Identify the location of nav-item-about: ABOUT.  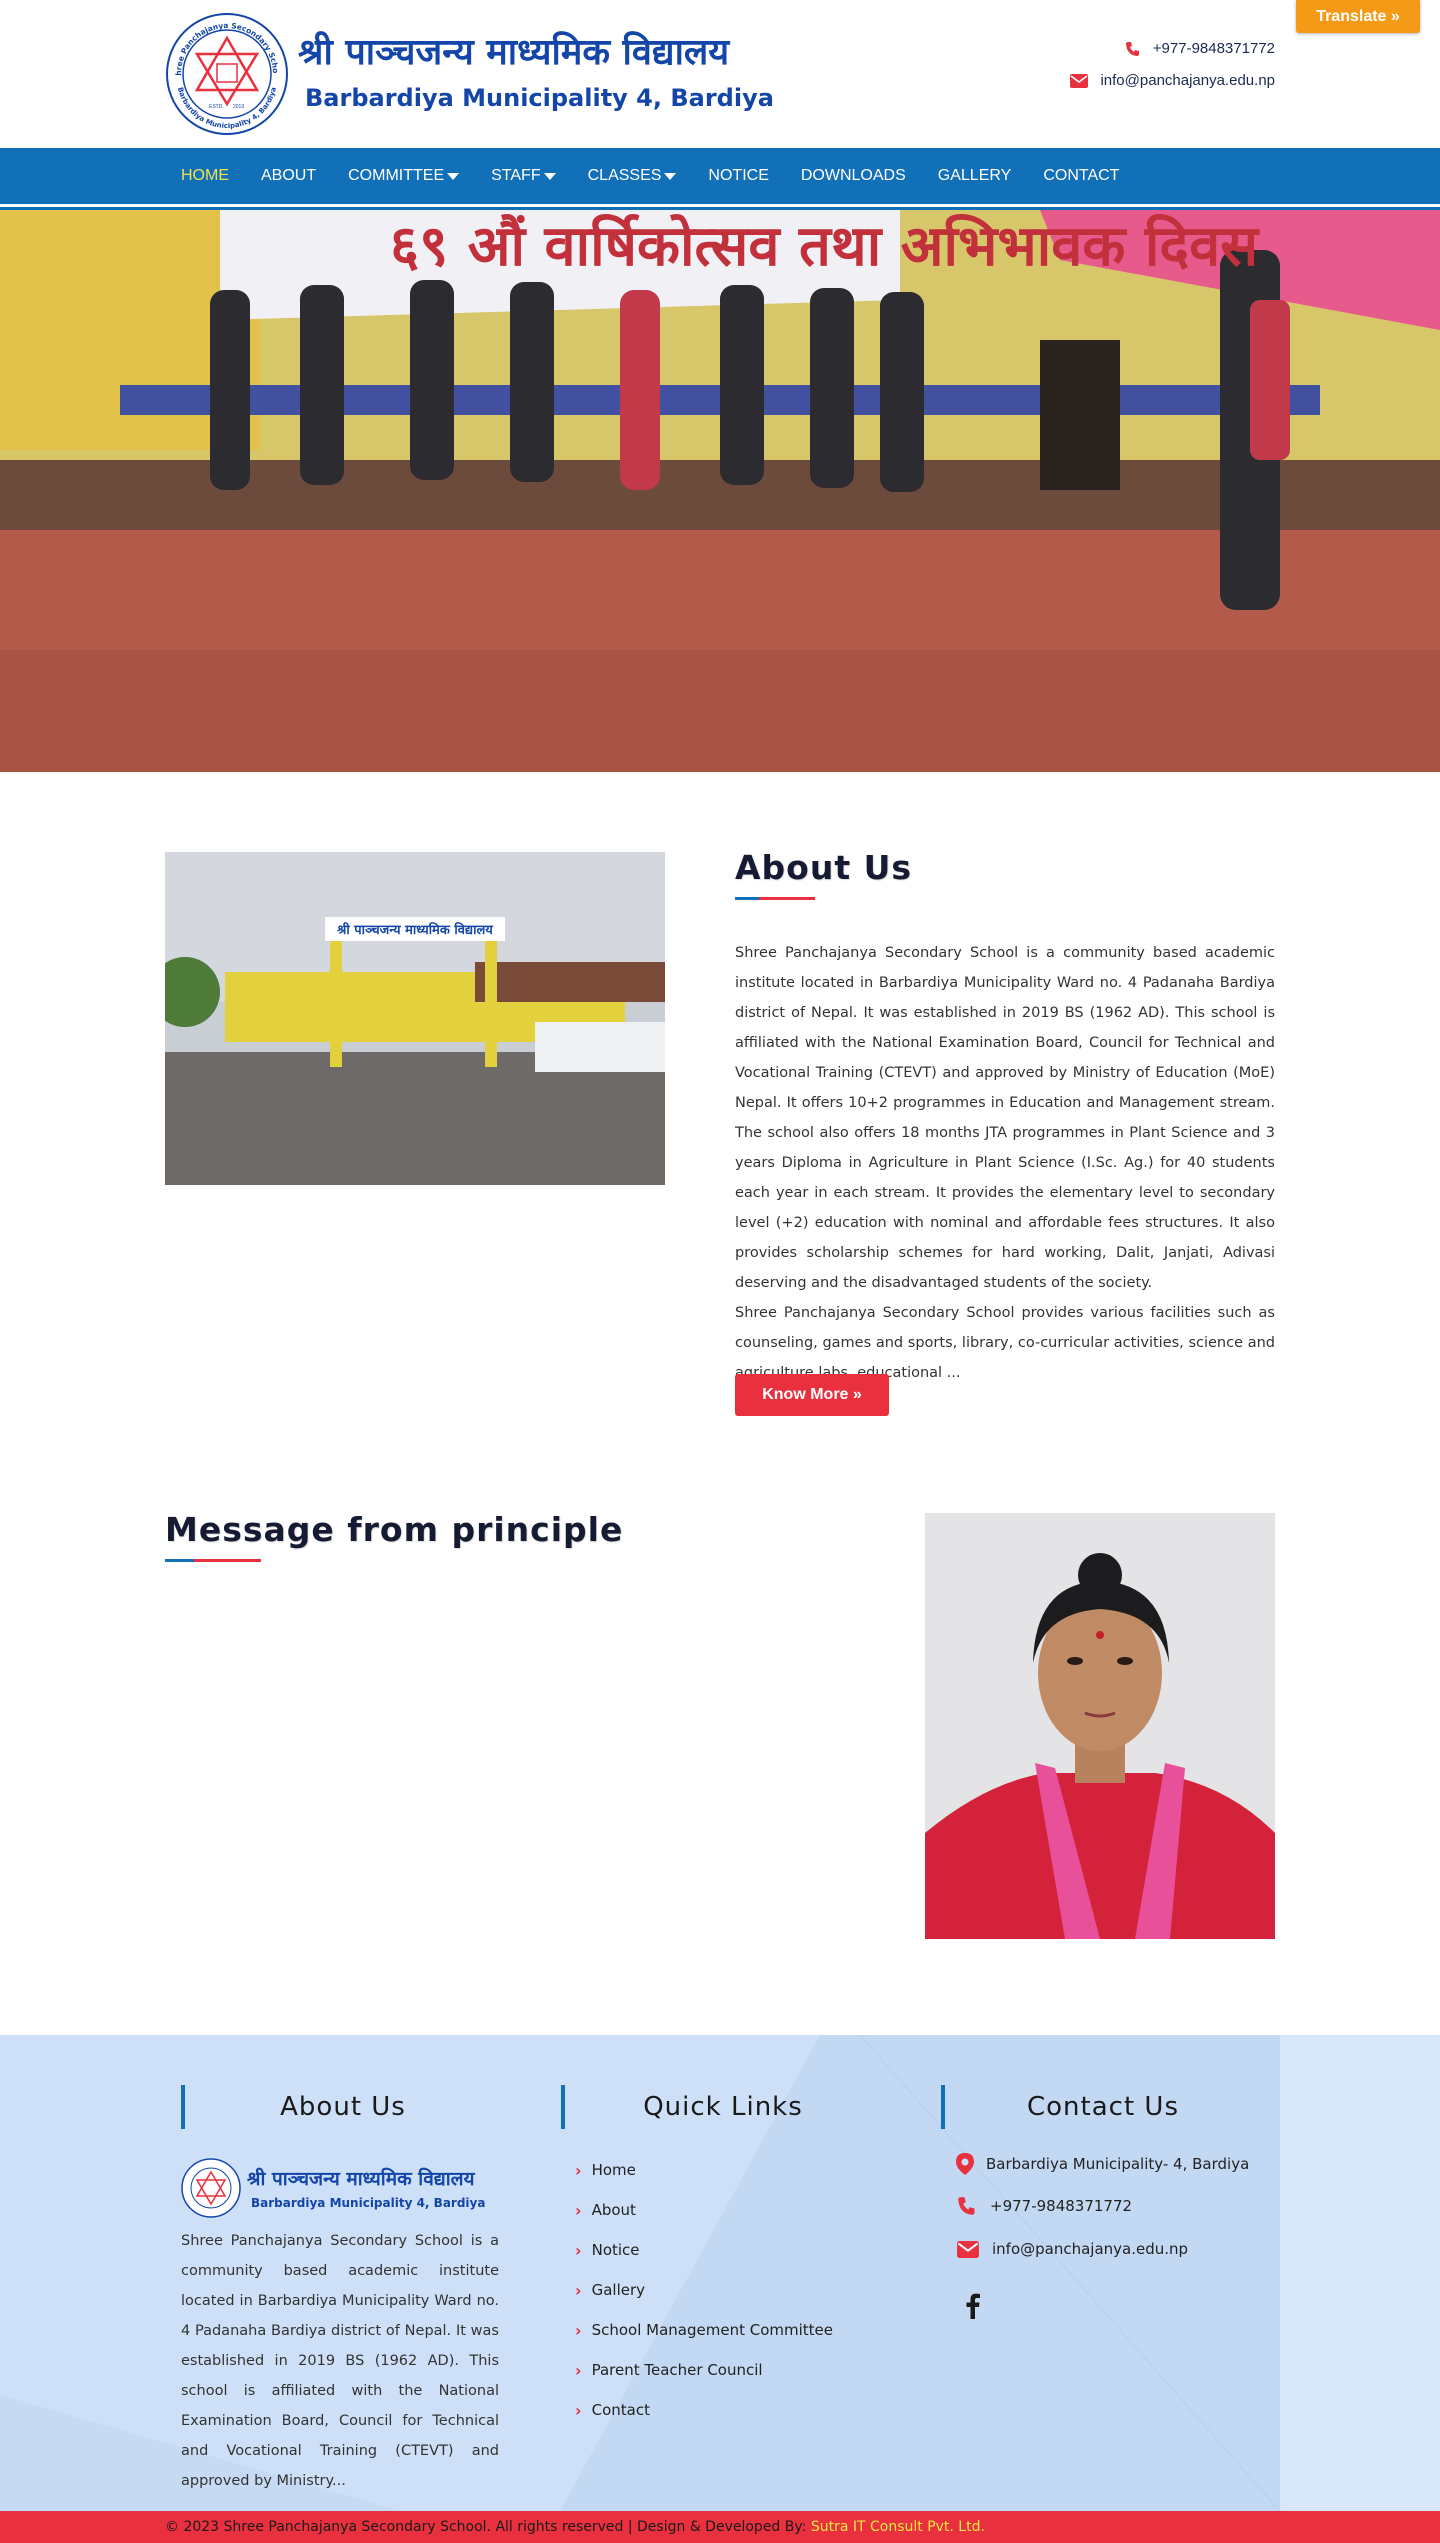
(288, 176).